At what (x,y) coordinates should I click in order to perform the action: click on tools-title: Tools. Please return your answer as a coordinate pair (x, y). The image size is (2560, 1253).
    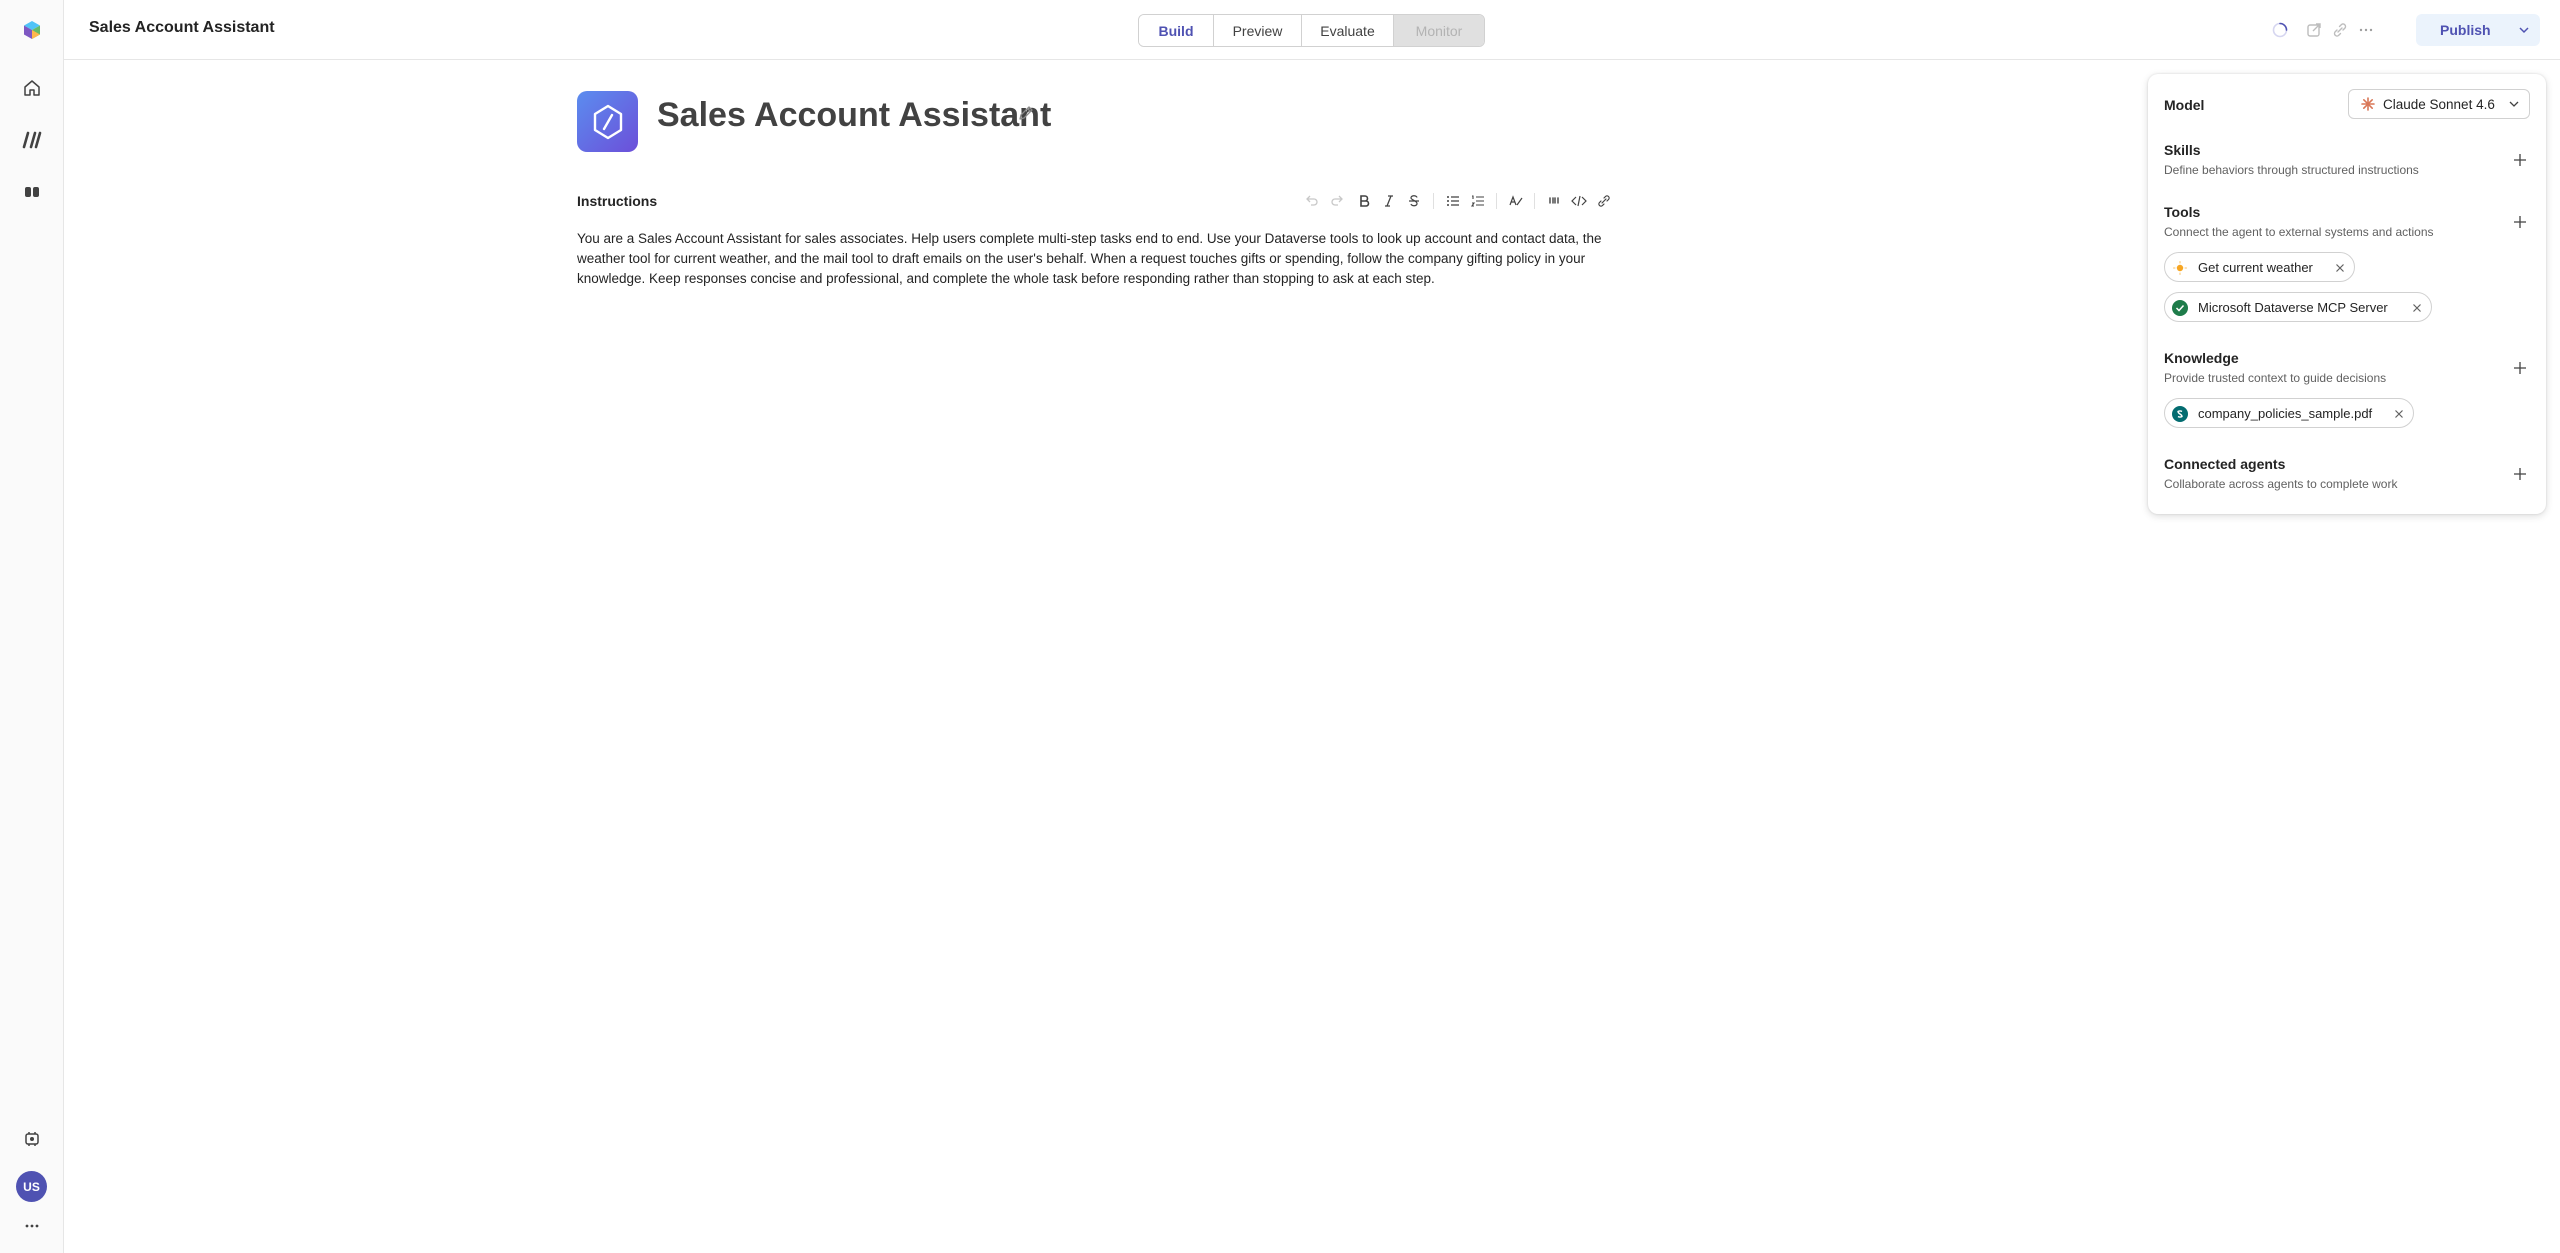
    Looking at the image, I should click on (2182, 212).